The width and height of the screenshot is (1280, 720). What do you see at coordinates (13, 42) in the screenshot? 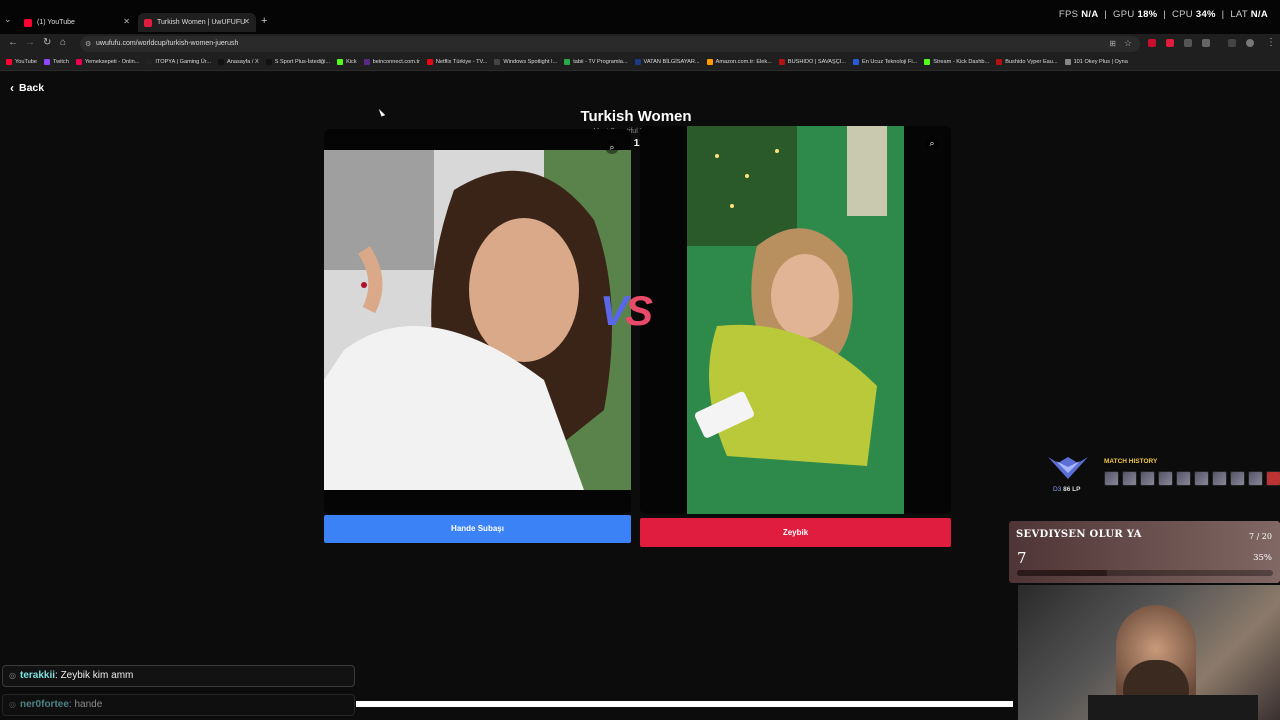
I see `back-arrow-icon: ←` at bounding box center [13, 42].